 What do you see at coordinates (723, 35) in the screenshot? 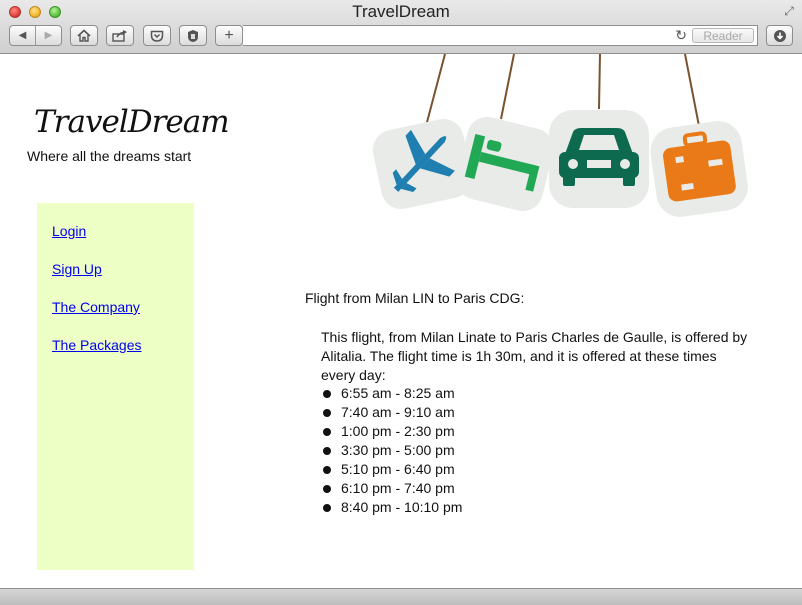
I see `reader-button: Reader` at bounding box center [723, 35].